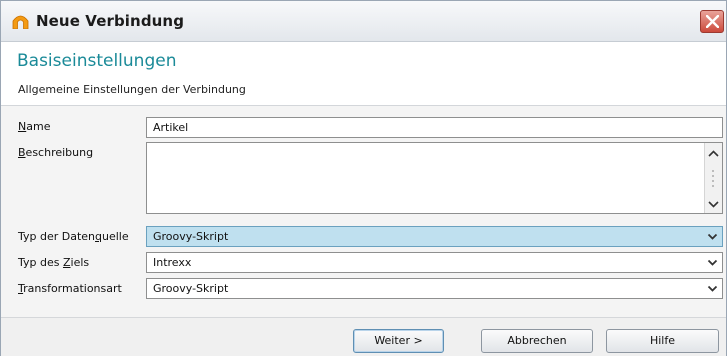  I want to click on description-scrollbar, so click(713, 178).